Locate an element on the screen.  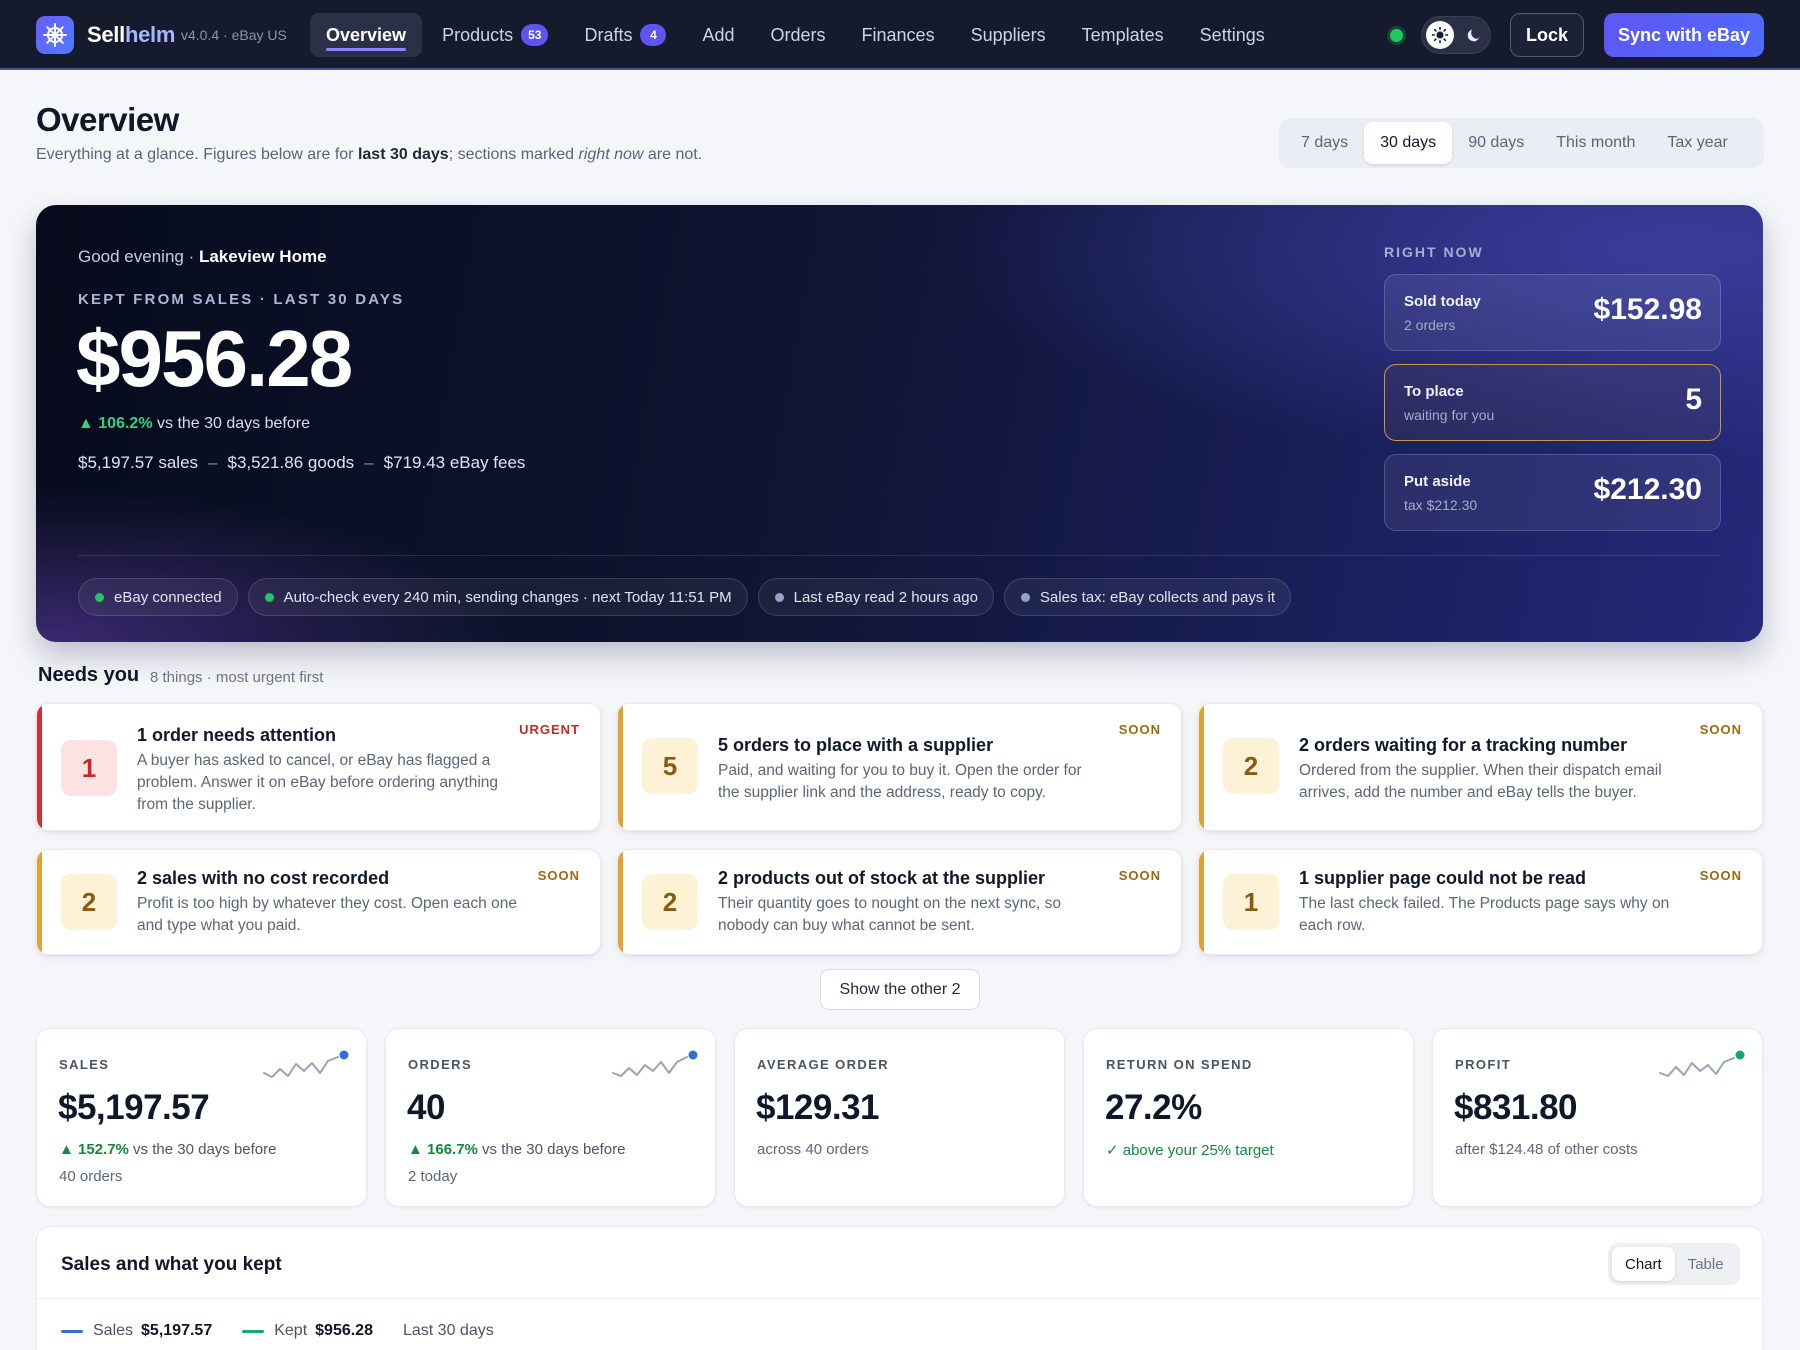
sun-icon is located at coordinates (1440, 35).